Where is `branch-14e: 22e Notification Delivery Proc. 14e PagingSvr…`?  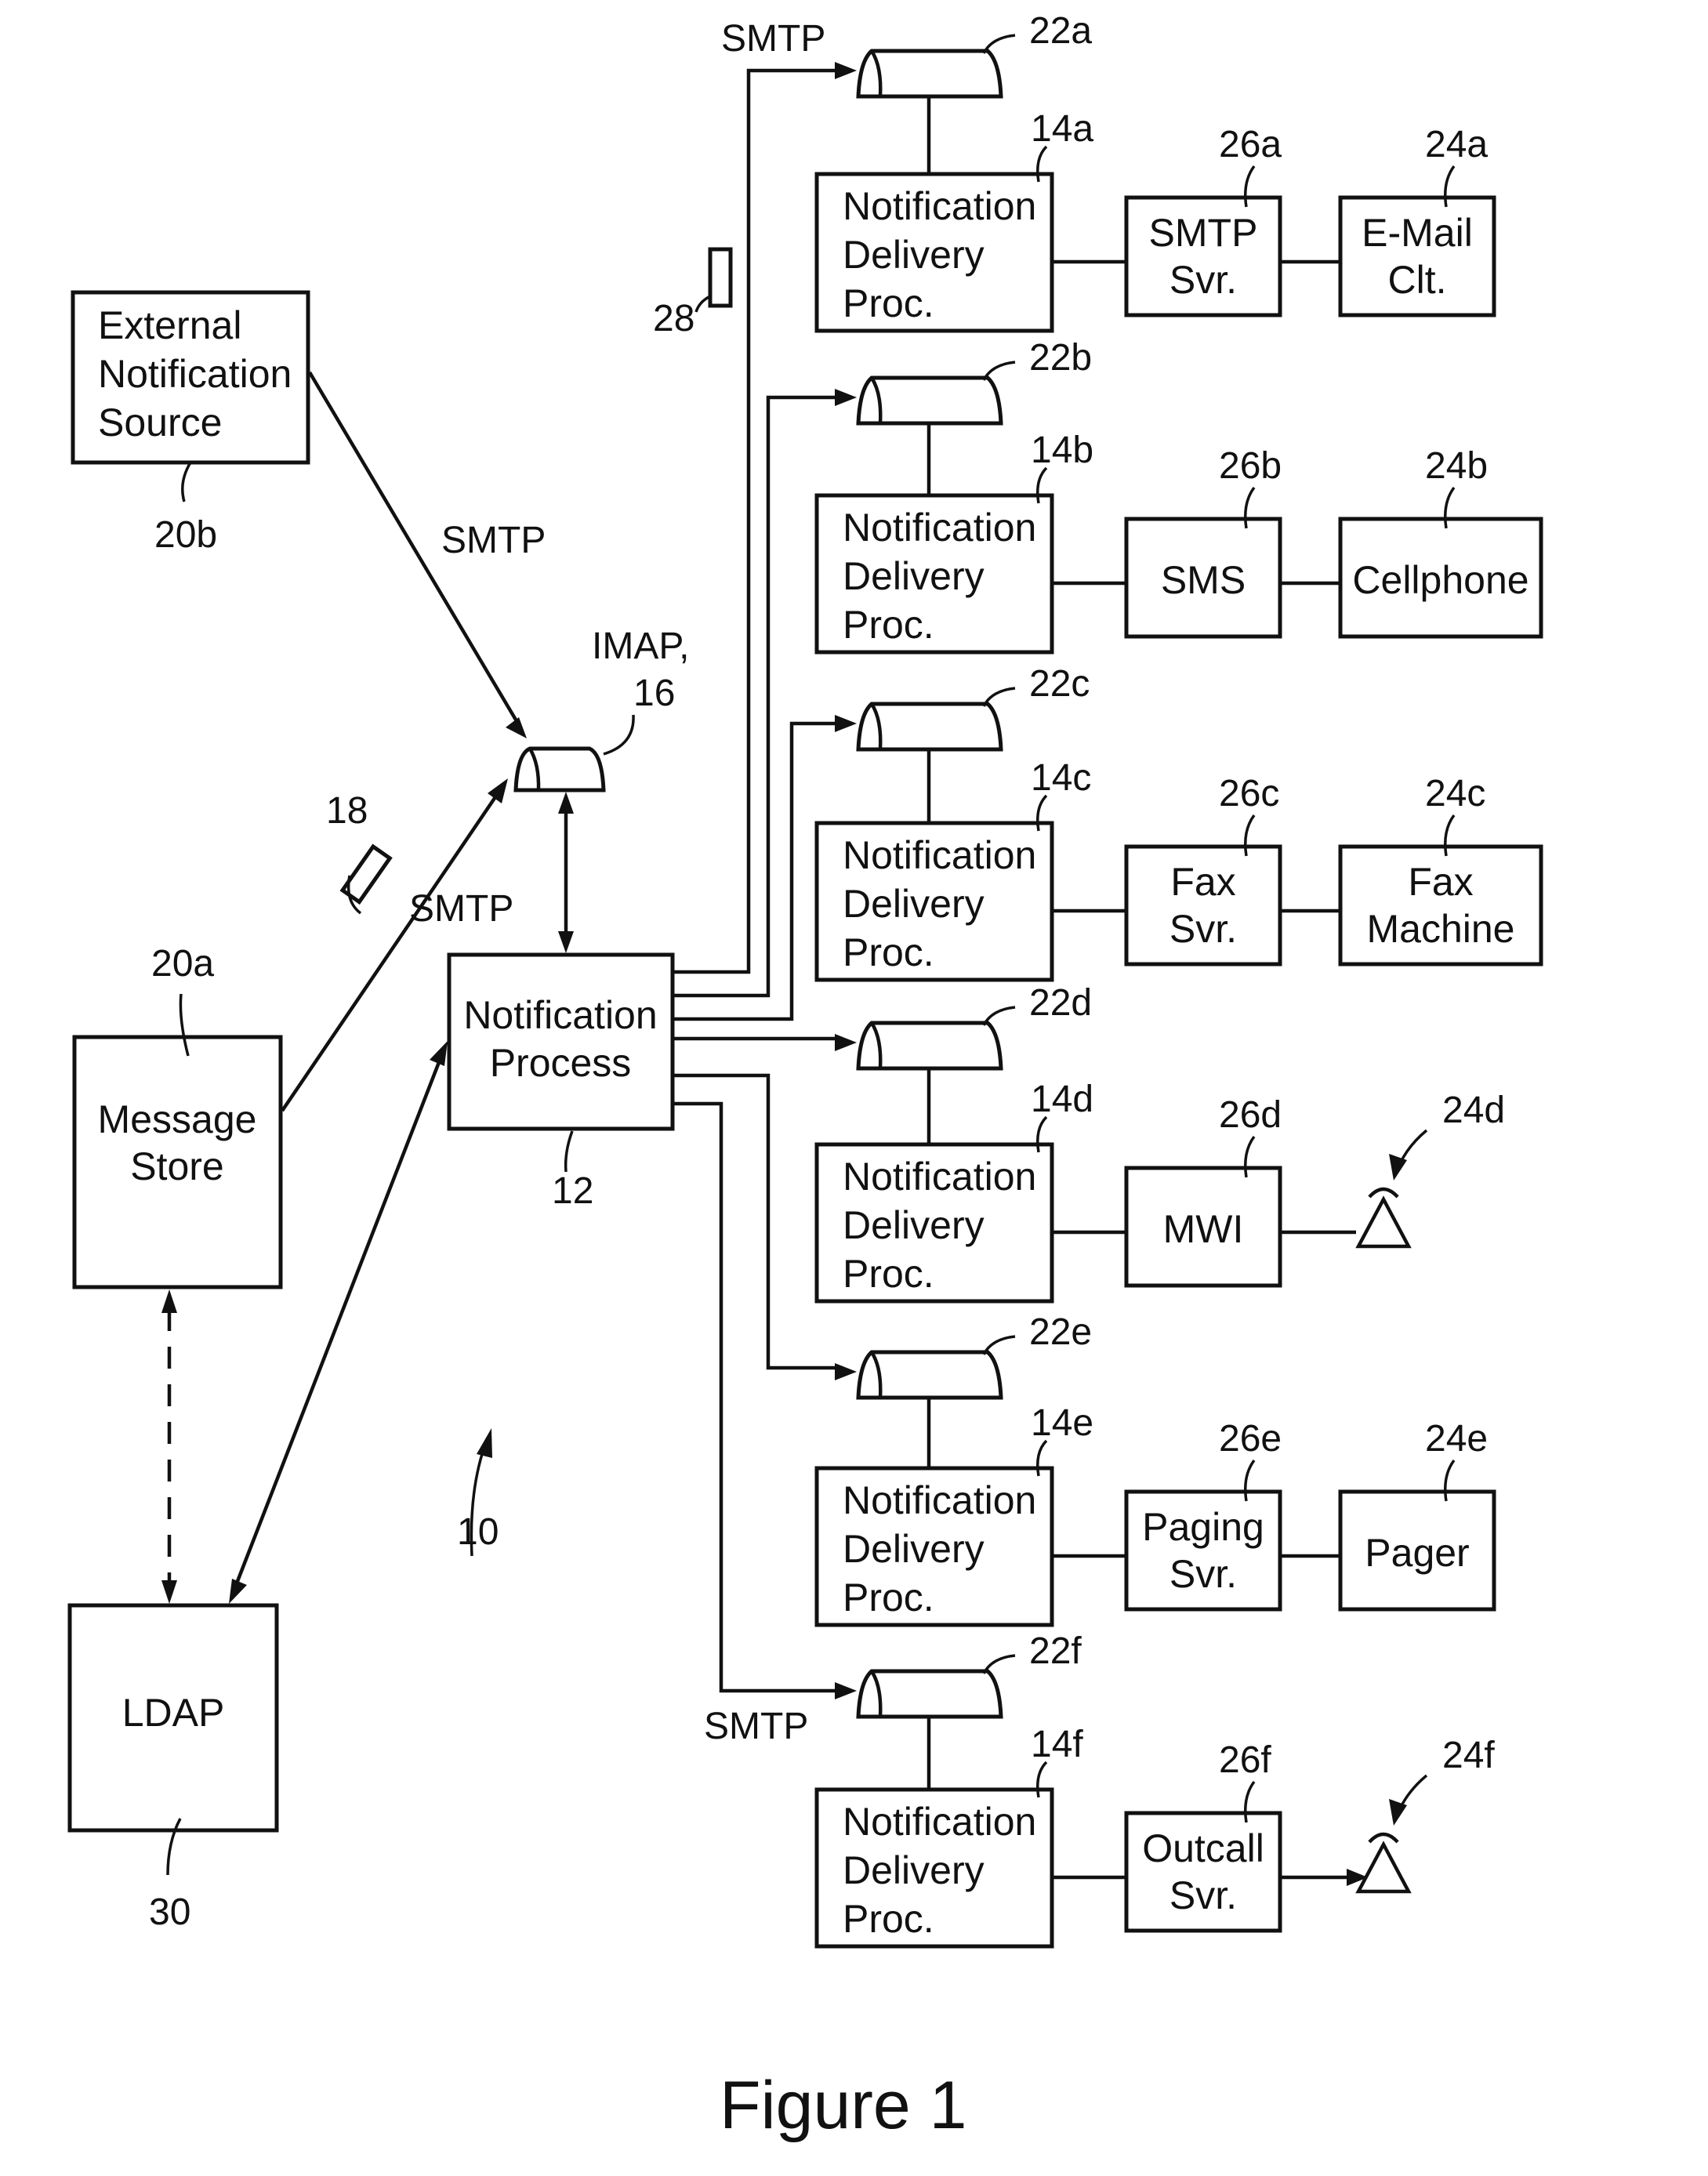
branch-14e: 22e Notification Delivery Proc. 14e PagingSvr… is located at coordinates (1155, 1469).